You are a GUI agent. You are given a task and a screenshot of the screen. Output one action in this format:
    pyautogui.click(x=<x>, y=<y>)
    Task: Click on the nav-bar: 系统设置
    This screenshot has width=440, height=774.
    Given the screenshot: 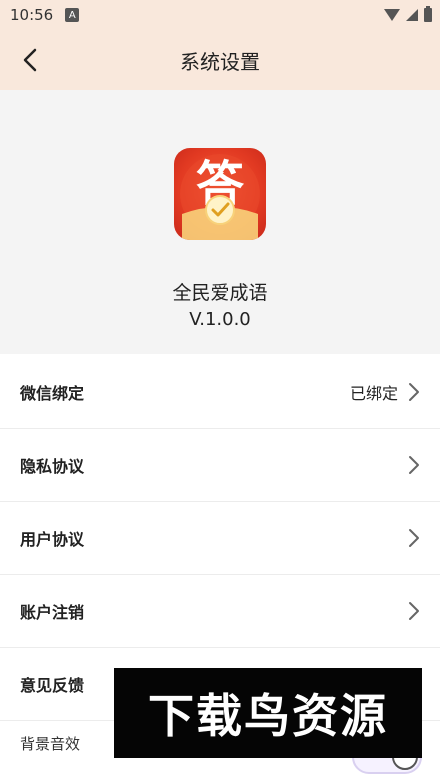 What is the action you would take?
    pyautogui.click(x=220, y=60)
    